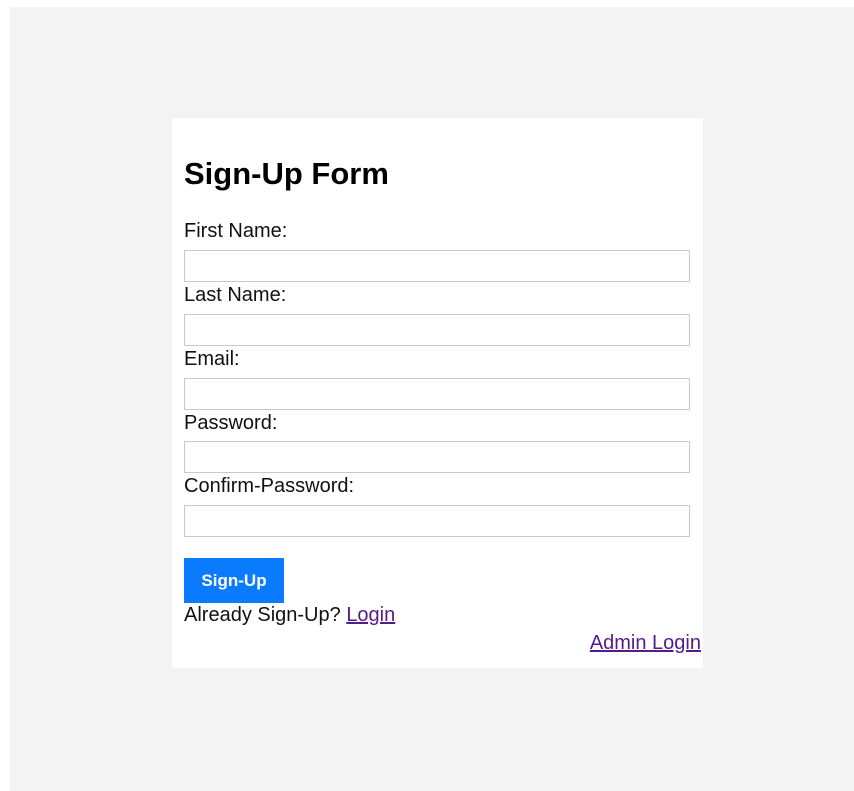 This screenshot has width=854, height=791. I want to click on login-prompt: Already Sign-Up? Login, so click(289, 615).